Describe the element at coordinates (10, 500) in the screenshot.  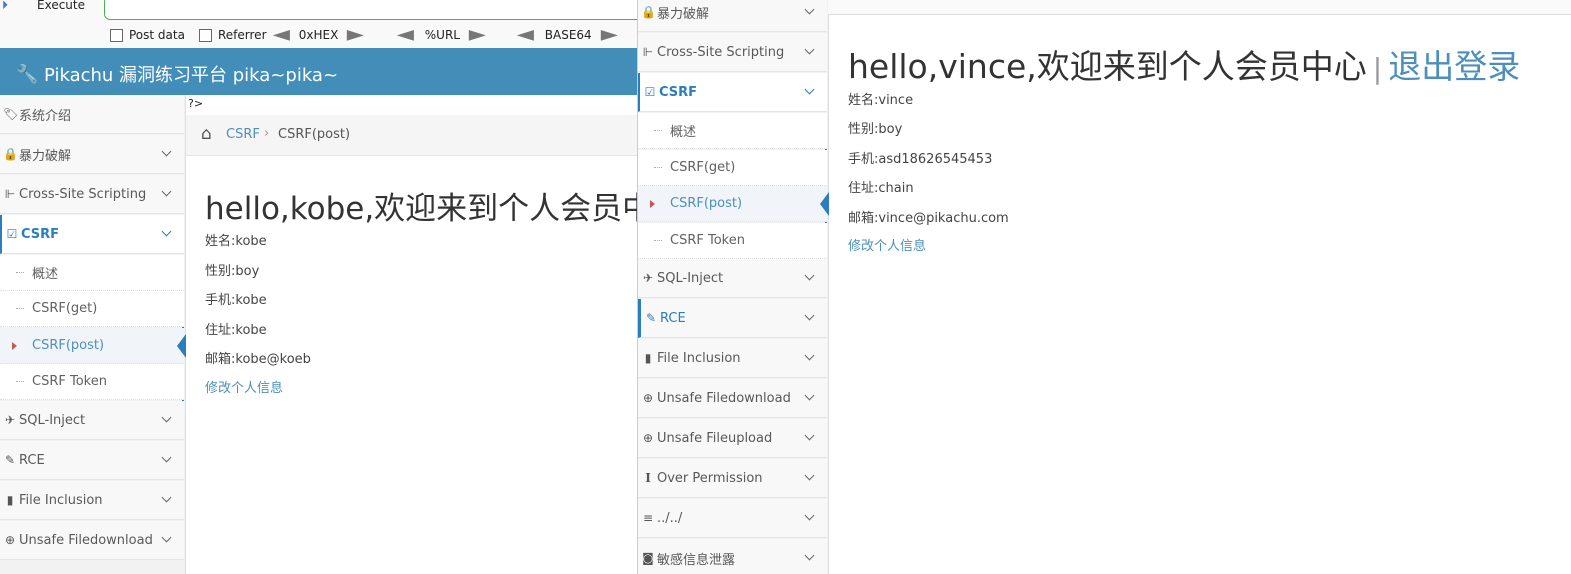
I see `file-icon: ▮` at that location.